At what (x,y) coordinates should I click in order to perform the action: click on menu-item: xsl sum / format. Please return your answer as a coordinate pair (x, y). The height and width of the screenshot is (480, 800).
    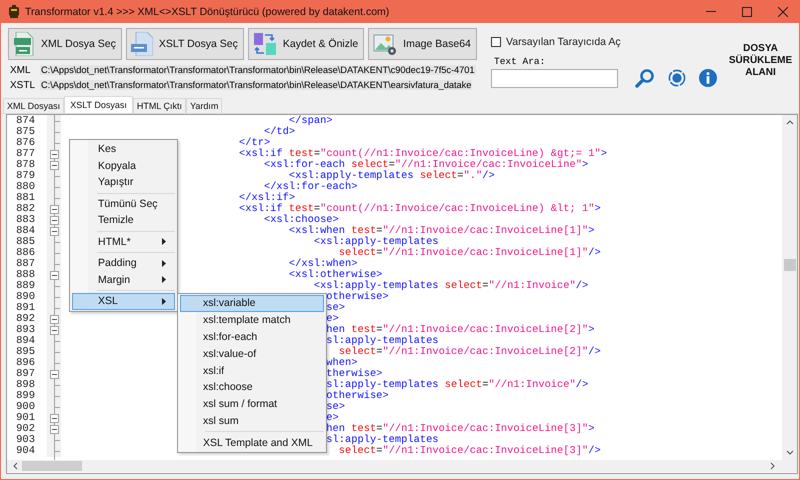
    Looking at the image, I should click on (252, 404).